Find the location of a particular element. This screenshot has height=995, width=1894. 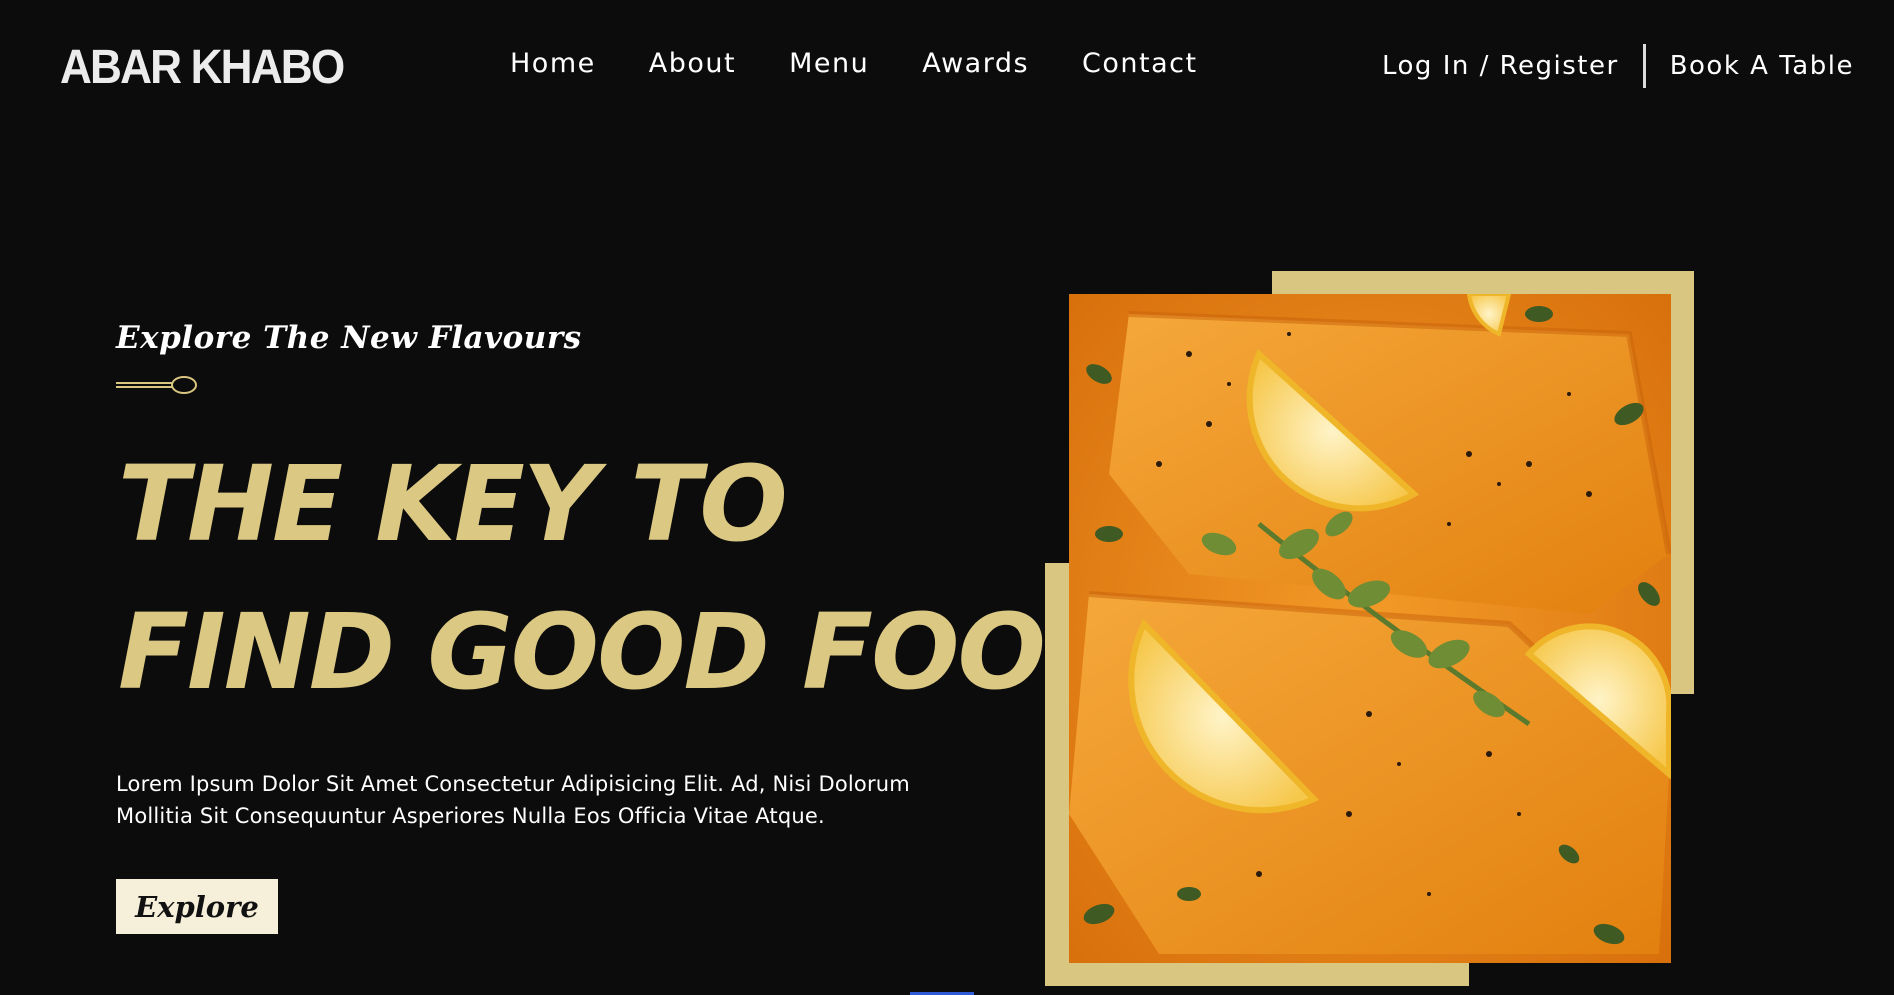

headline-line-1: THE KEY TO is located at coordinates (453, 504).